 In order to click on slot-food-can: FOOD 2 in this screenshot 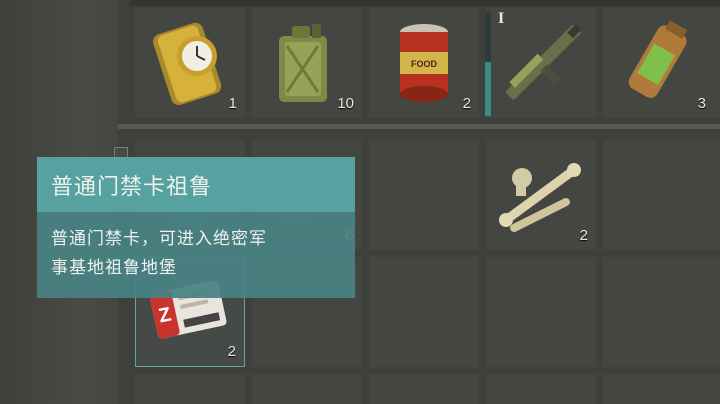, I will do `click(424, 63)`.